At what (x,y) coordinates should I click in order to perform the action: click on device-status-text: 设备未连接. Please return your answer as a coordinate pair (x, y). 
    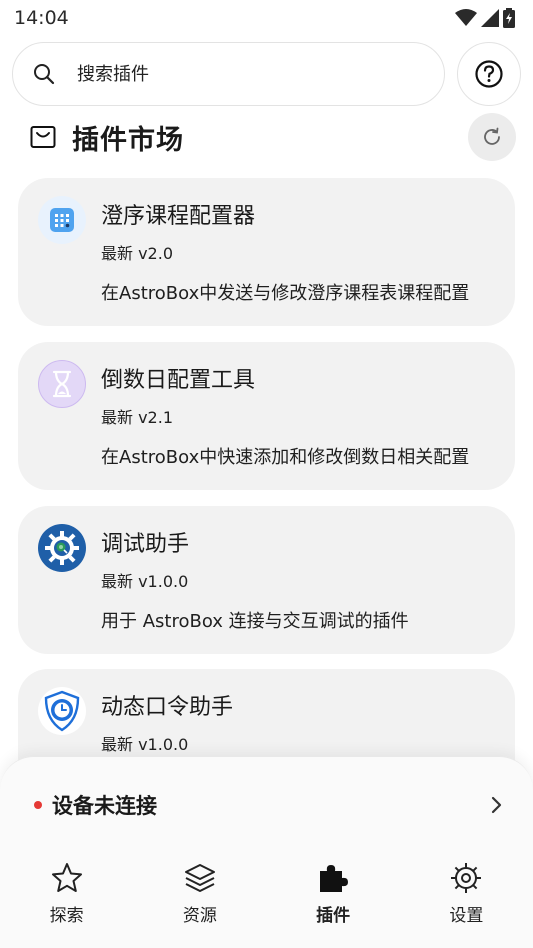
    Looking at the image, I should click on (104, 806).